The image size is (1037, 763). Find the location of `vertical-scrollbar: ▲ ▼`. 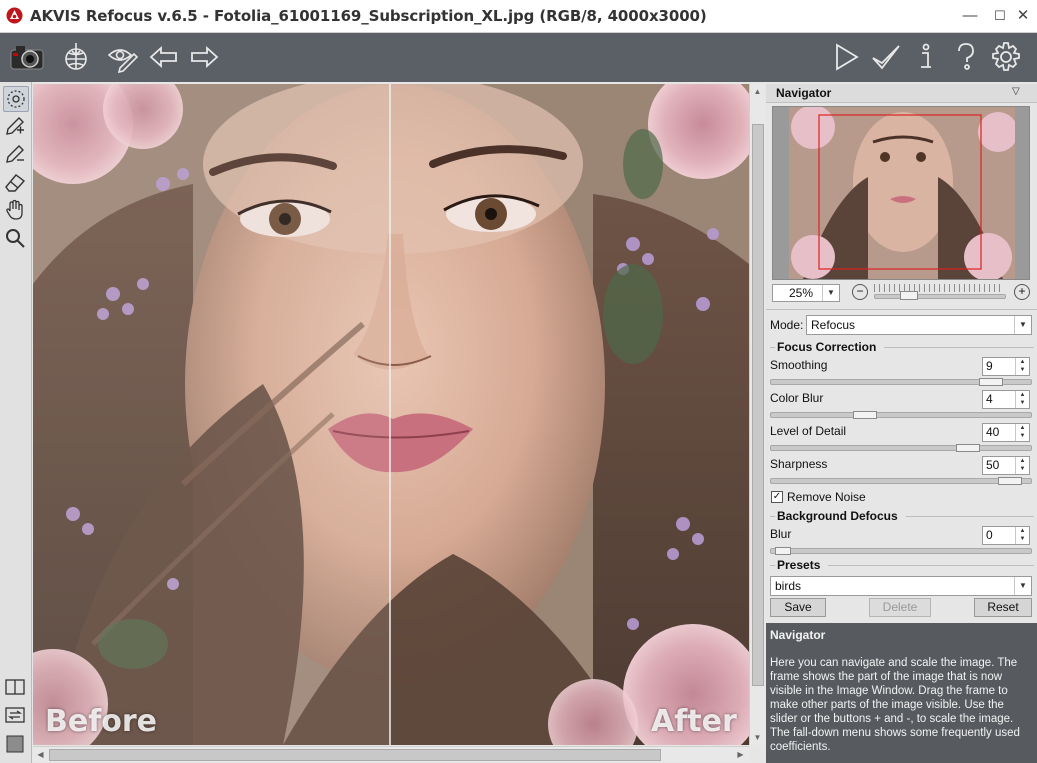

vertical-scrollbar: ▲ ▼ is located at coordinates (757, 414).